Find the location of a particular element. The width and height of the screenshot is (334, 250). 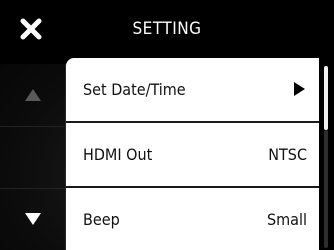

triangle-down-icon is located at coordinates (32, 219).